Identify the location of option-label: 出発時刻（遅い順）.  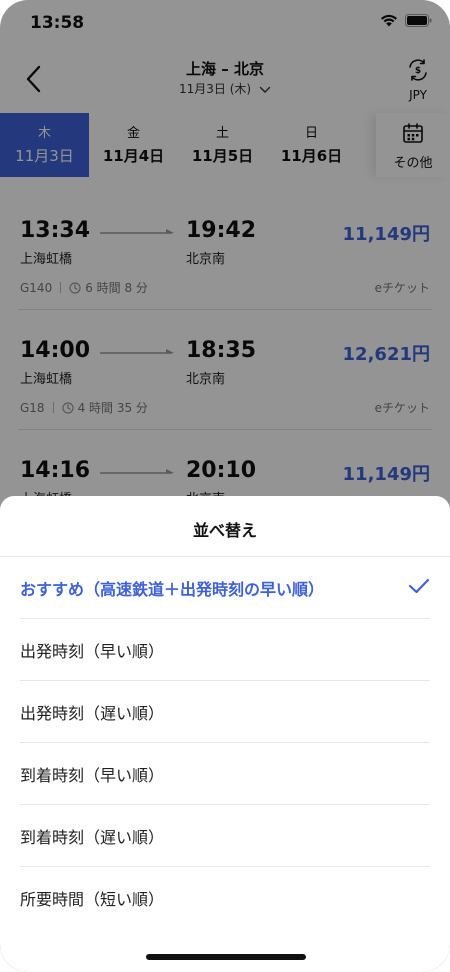
(92, 713).